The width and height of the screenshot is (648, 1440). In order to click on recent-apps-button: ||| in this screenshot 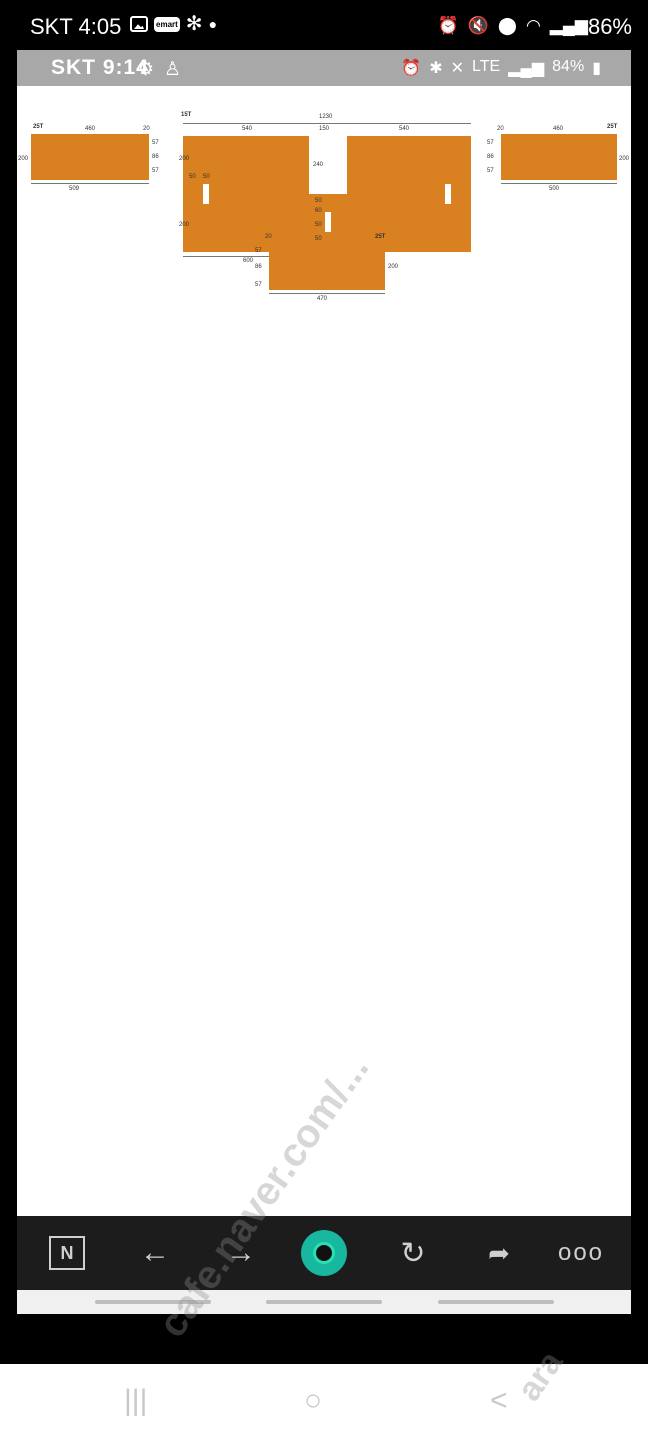, I will do `click(135, 1401)`.